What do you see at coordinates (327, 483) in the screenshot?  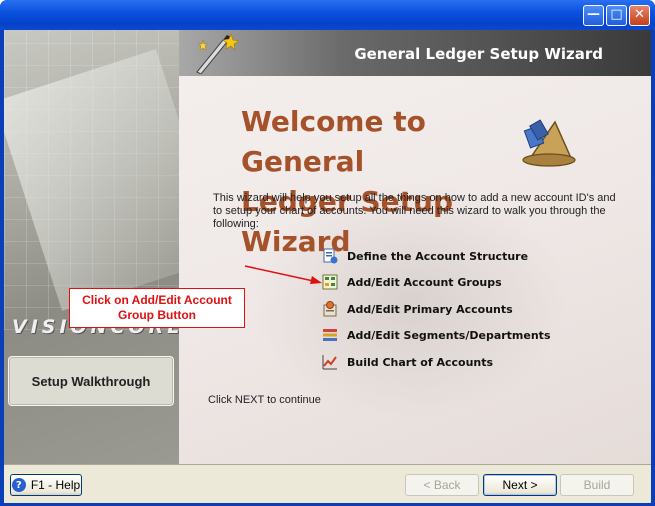 I see `button-bar: ? F1 - Help < Back Next > Build` at bounding box center [327, 483].